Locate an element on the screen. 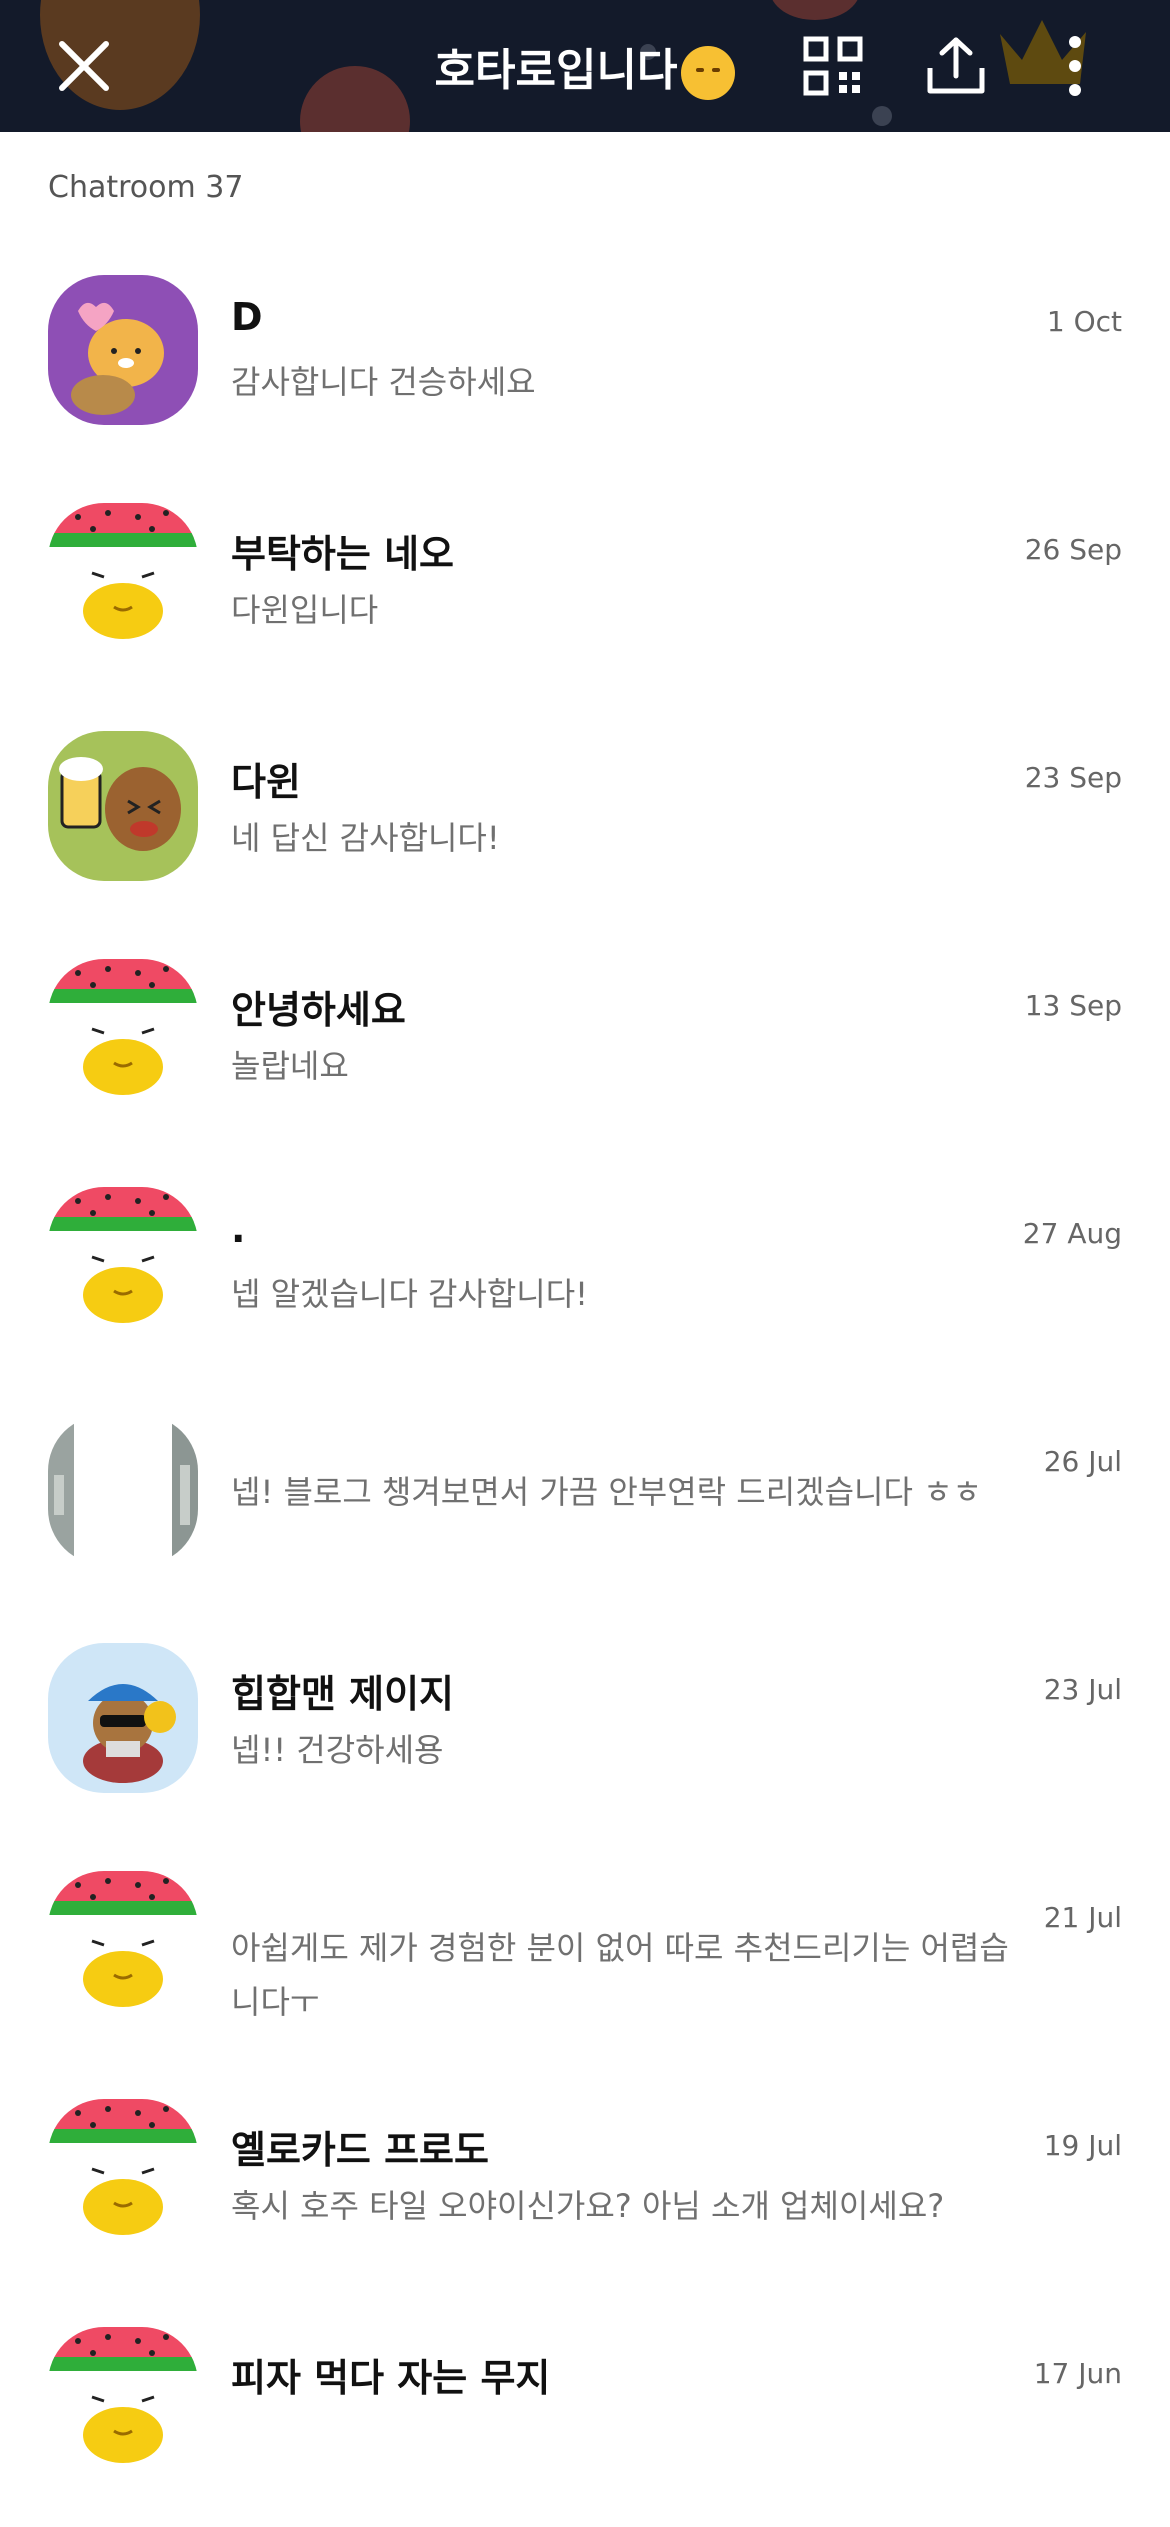 This screenshot has height=2527, width=1170. chat-row: 다윈네 답신 감사합니다! 23 Sep is located at coordinates (585, 817).